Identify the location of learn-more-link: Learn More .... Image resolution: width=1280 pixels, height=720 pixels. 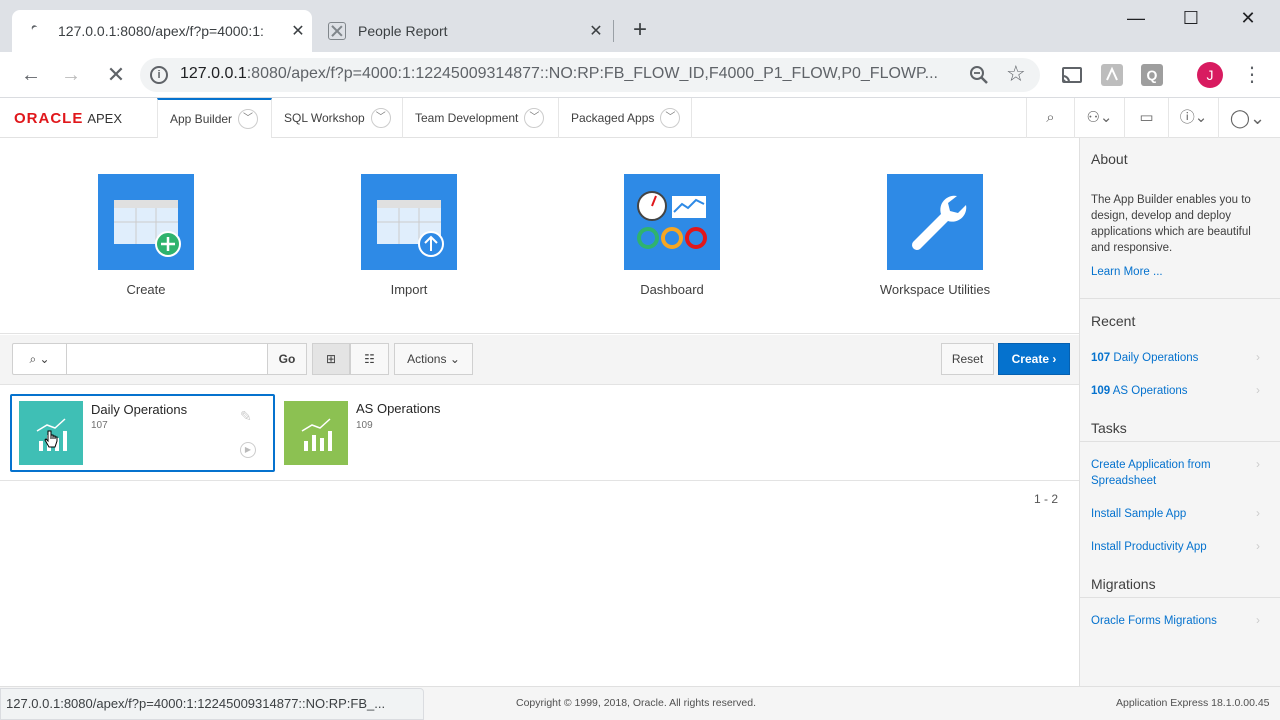
(1176, 272).